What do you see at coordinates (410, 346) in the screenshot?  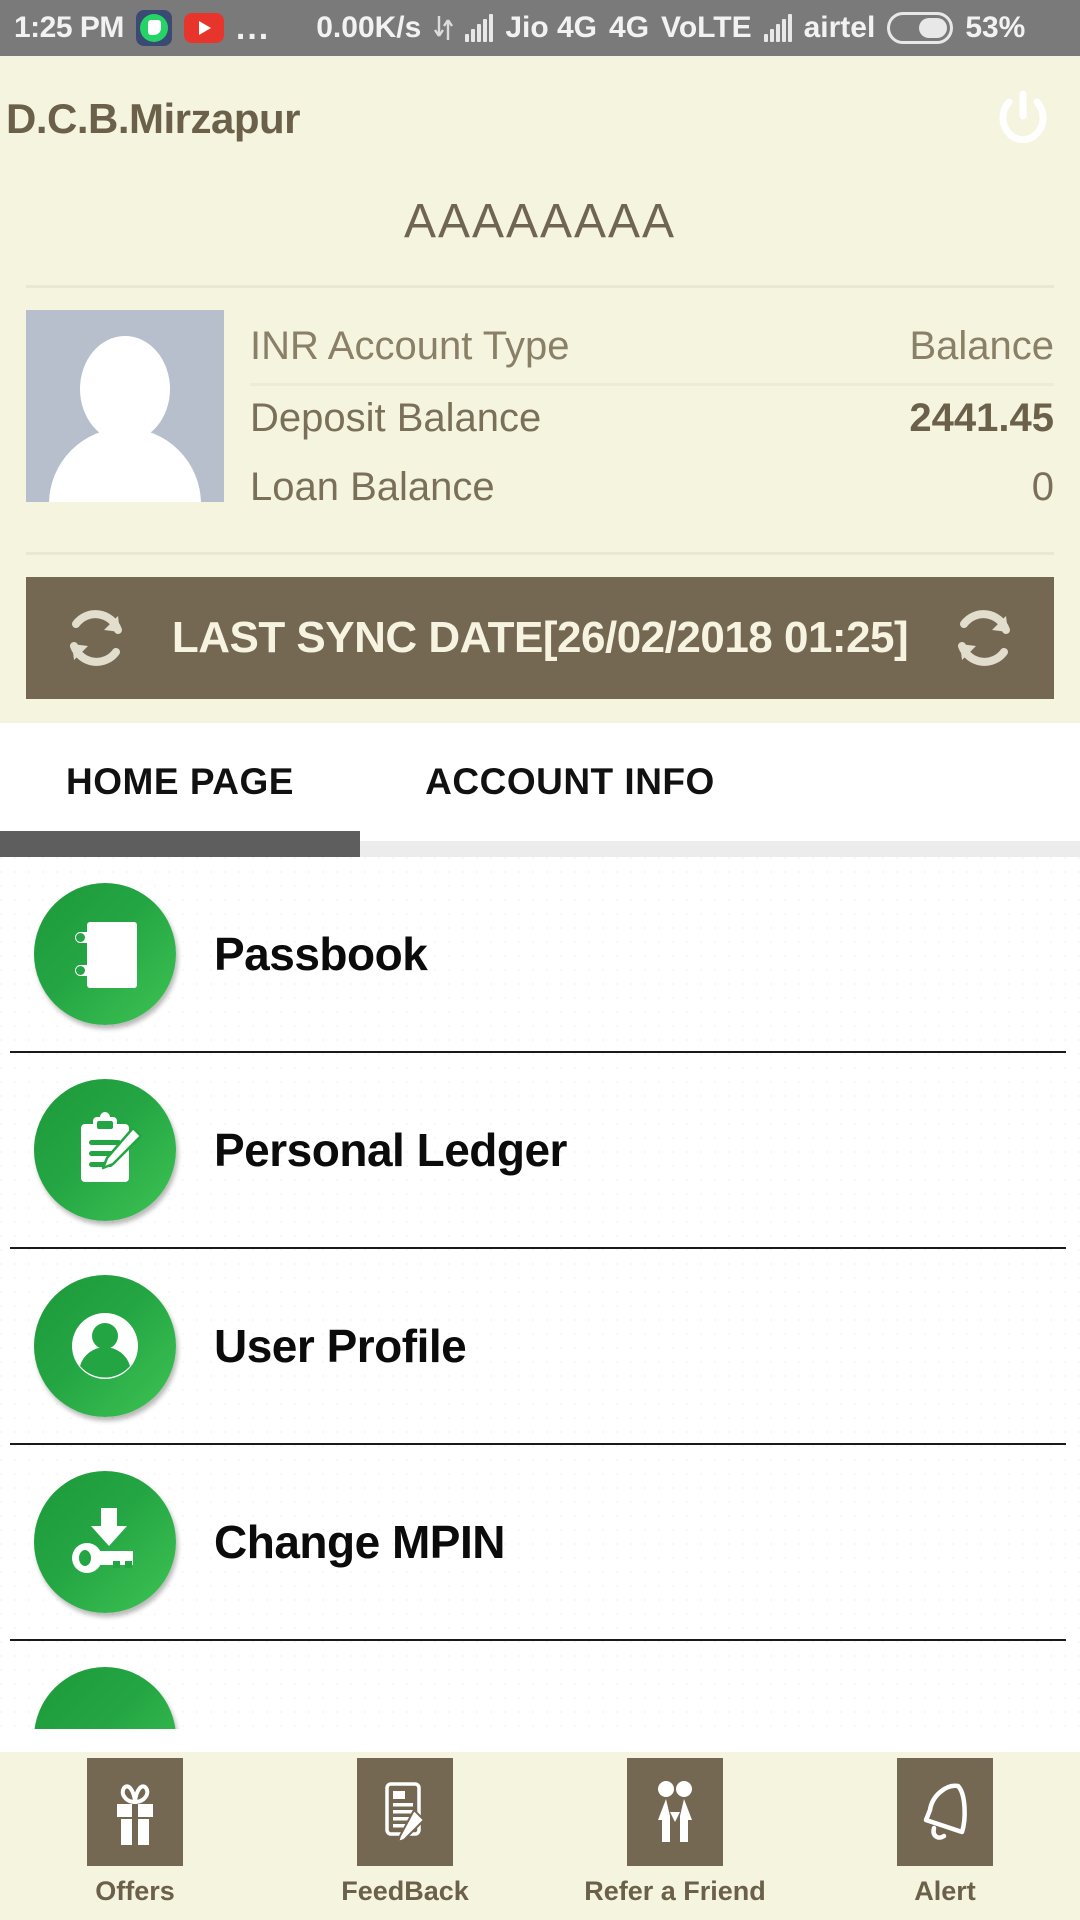 I see `column-header-account-type: INR Account Type` at bounding box center [410, 346].